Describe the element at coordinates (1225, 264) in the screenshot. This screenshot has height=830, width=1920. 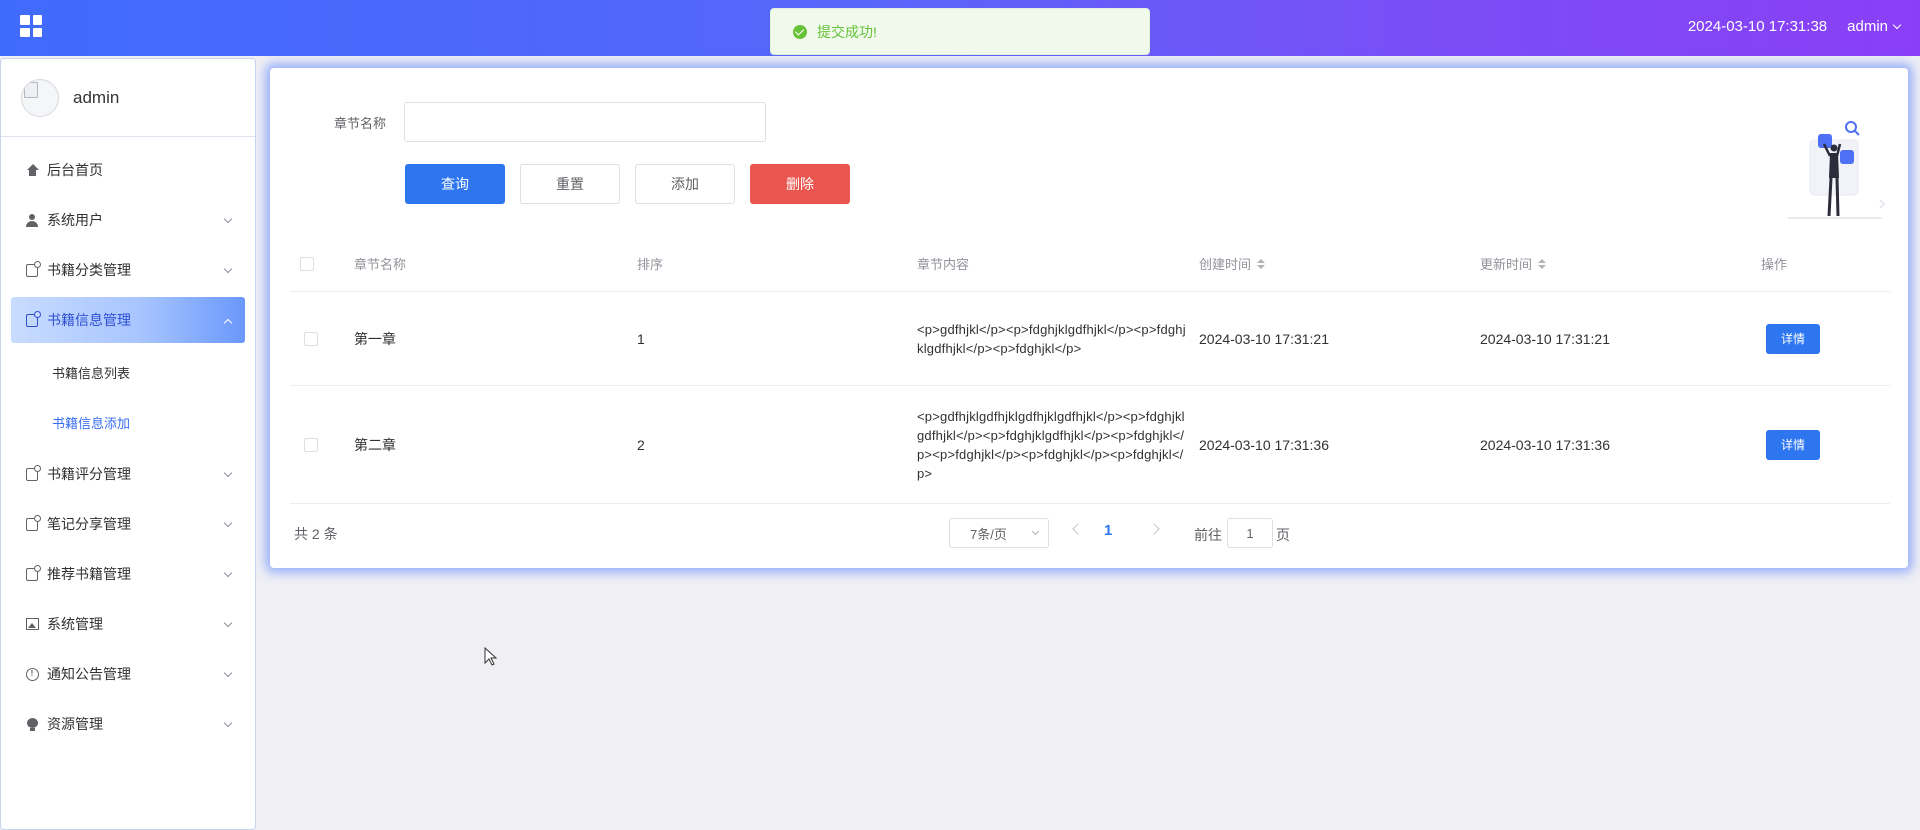
I see `col-header-created-label: 创建时间` at that location.